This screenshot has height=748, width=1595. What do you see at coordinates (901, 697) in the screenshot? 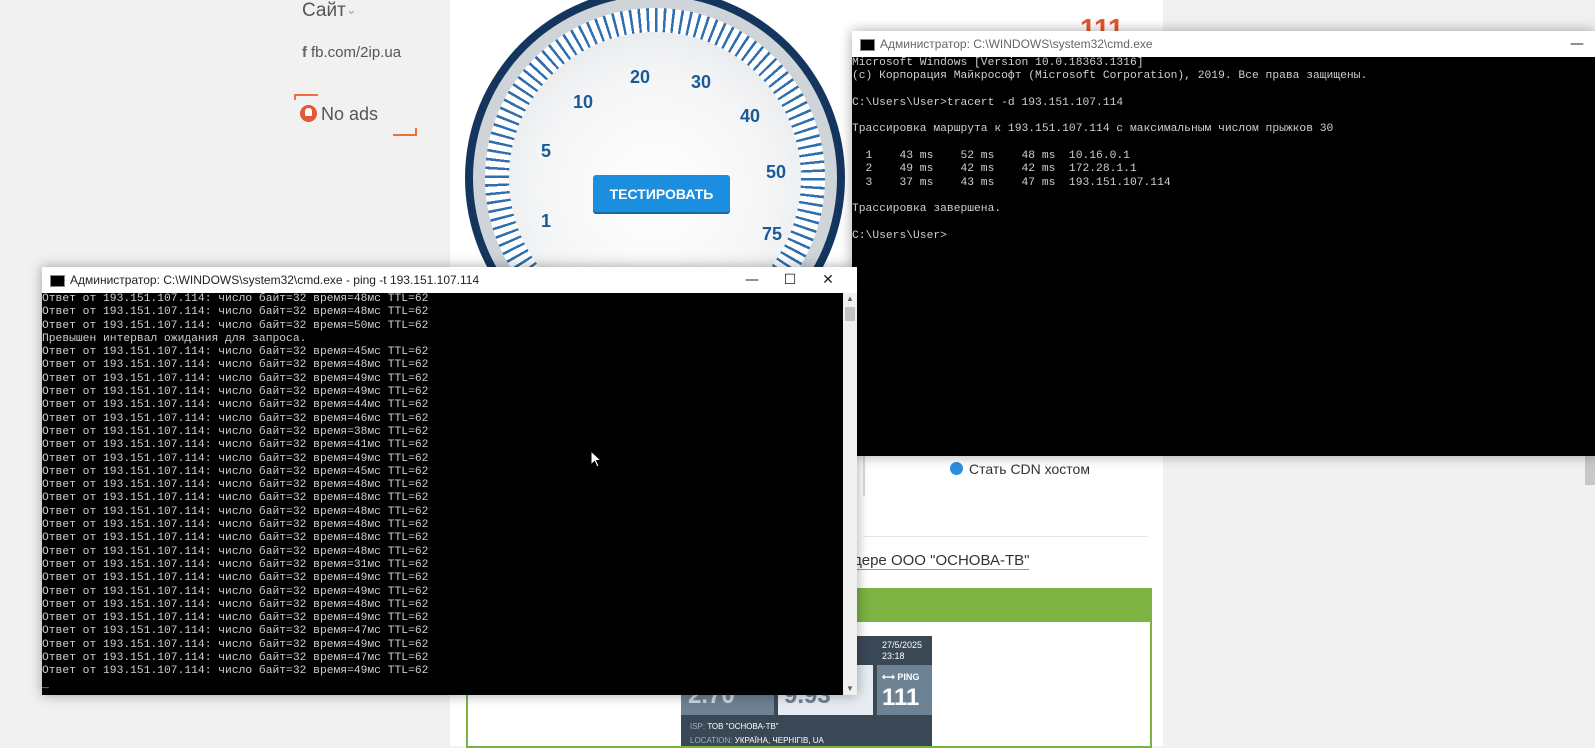
I see `ping-result-value: 111` at bounding box center [901, 697].